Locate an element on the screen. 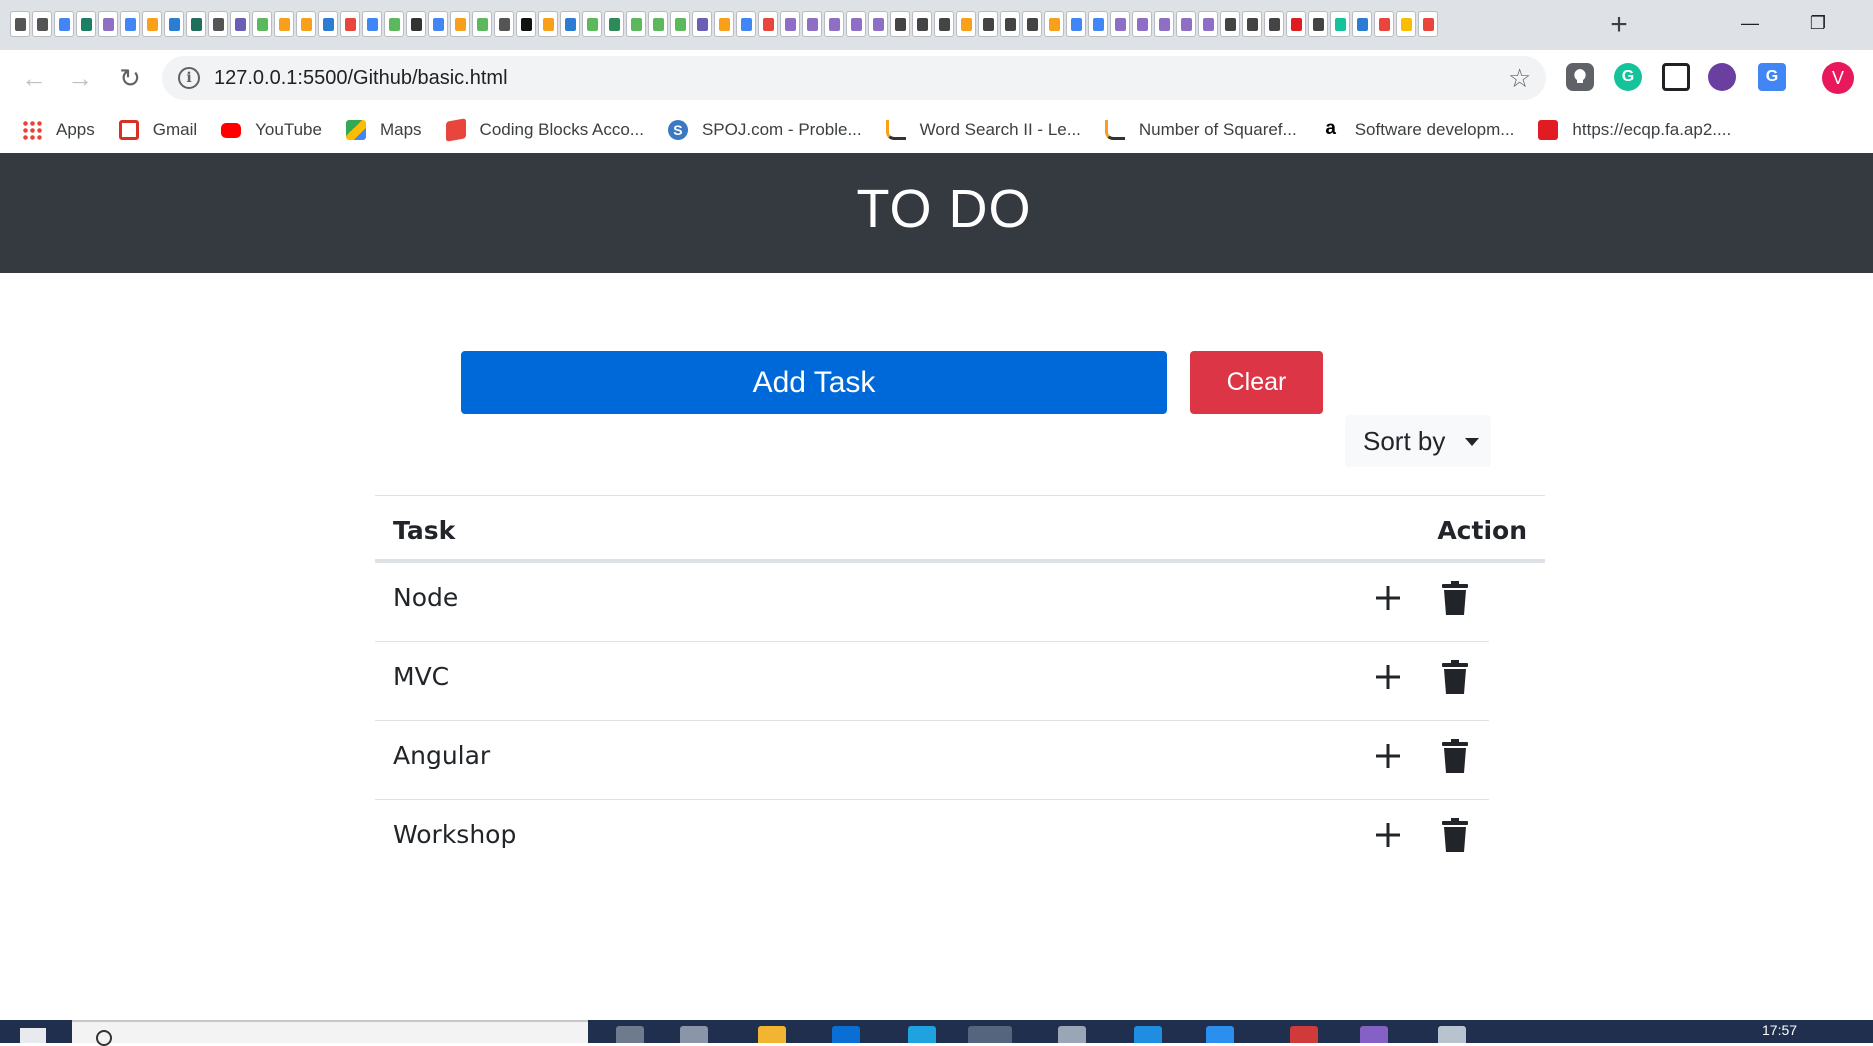 The height and width of the screenshot is (1046, 1873). site-info-icon: i is located at coordinates (189, 78).